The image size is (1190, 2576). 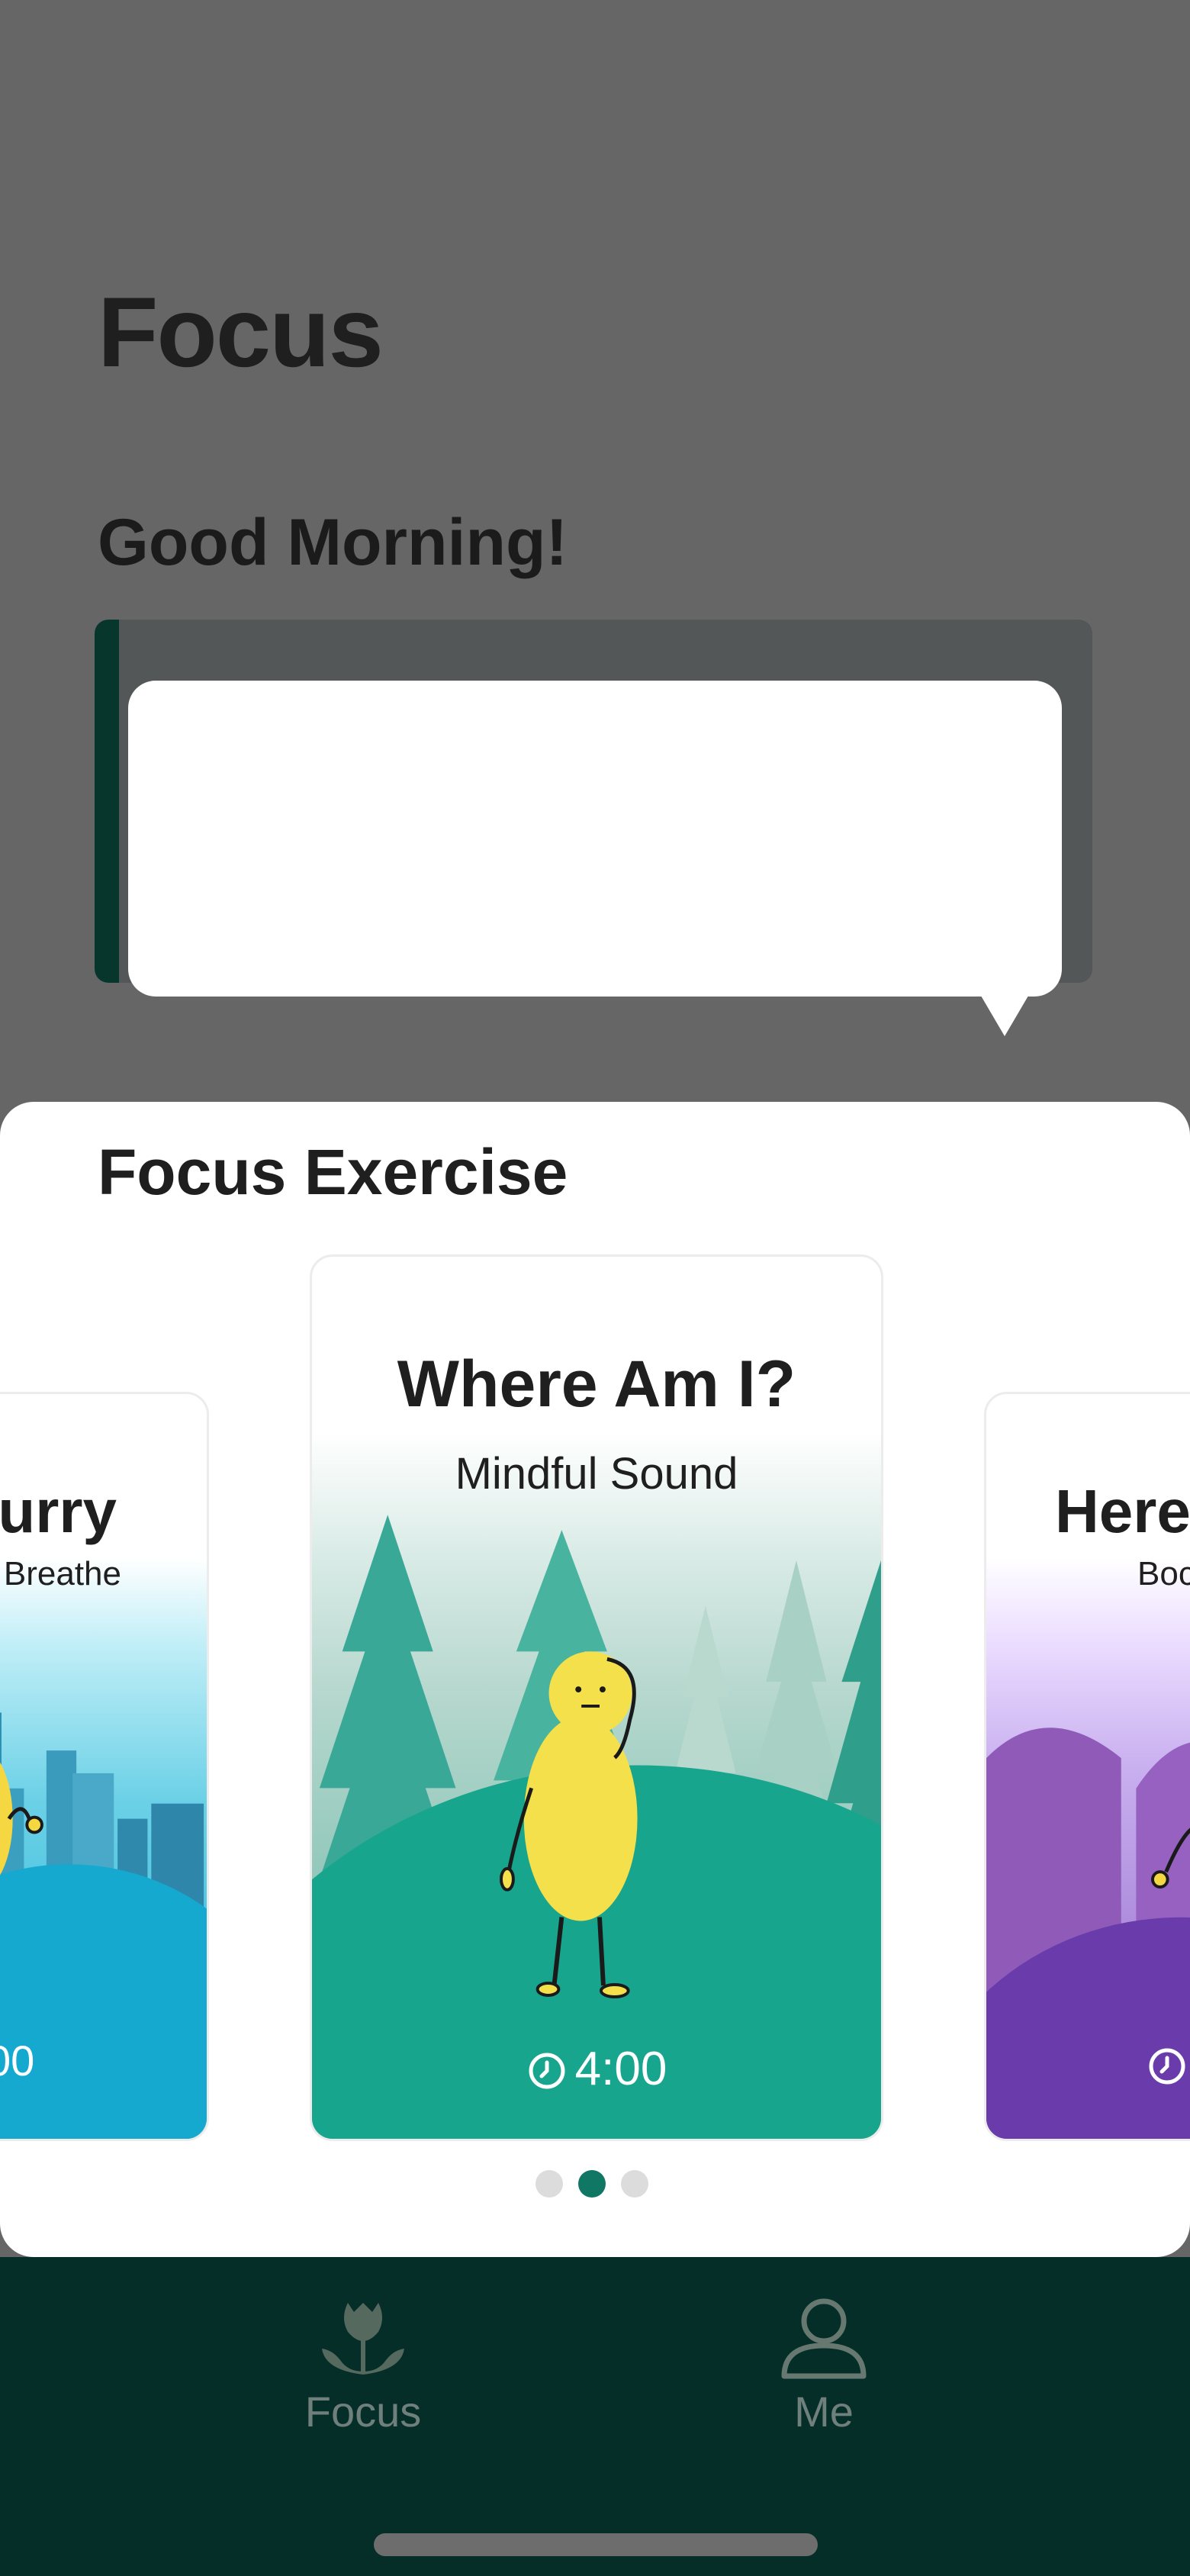 I want to click on tab-me: Me, so click(x=823, y=2365).